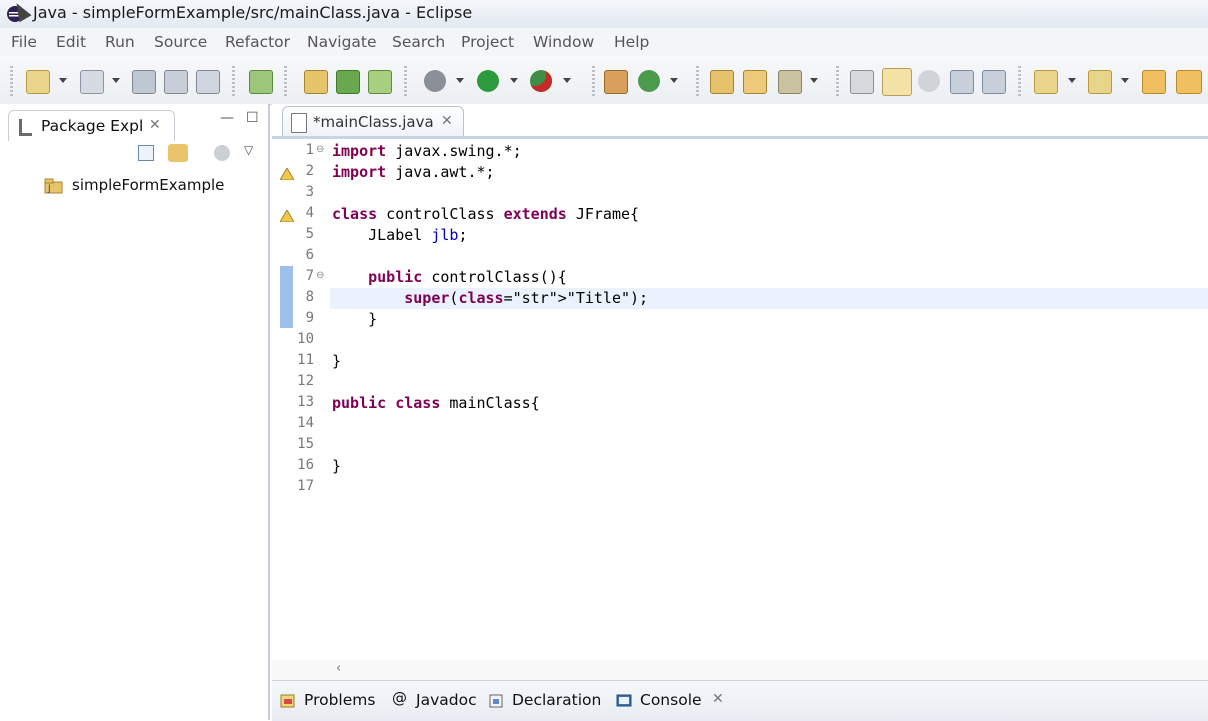  Describe the element at coordinates (1125, 80) in the screenshot. I see `previous-annotation-dropdown-icon` at that location.